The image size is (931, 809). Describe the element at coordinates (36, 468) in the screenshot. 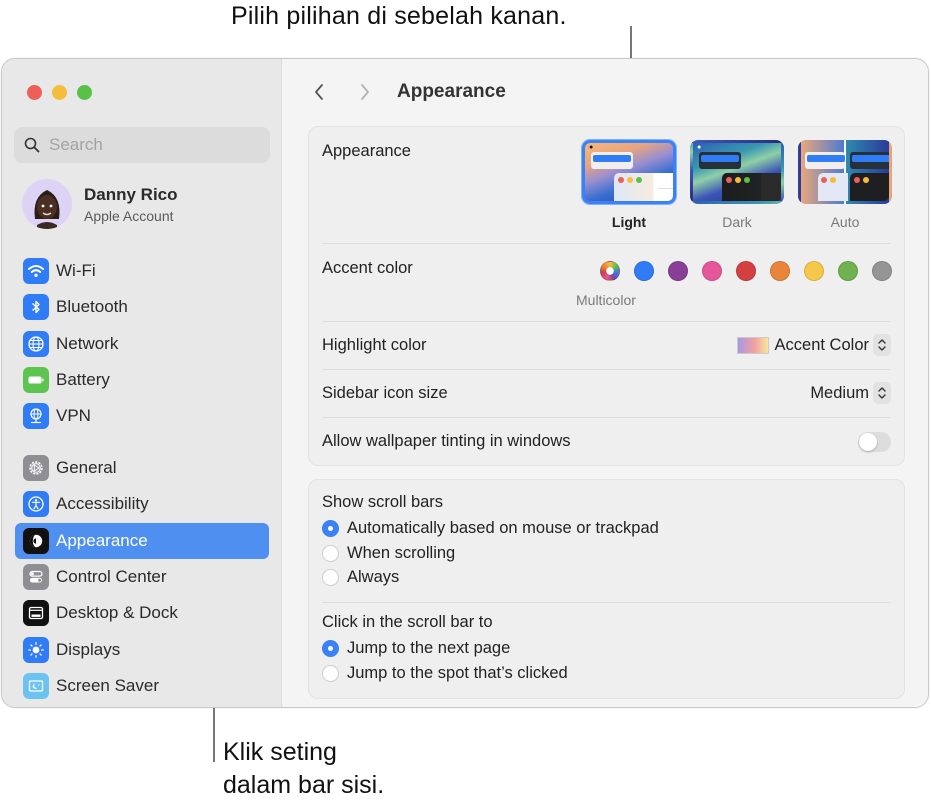

I see `gear-icon` at that location.